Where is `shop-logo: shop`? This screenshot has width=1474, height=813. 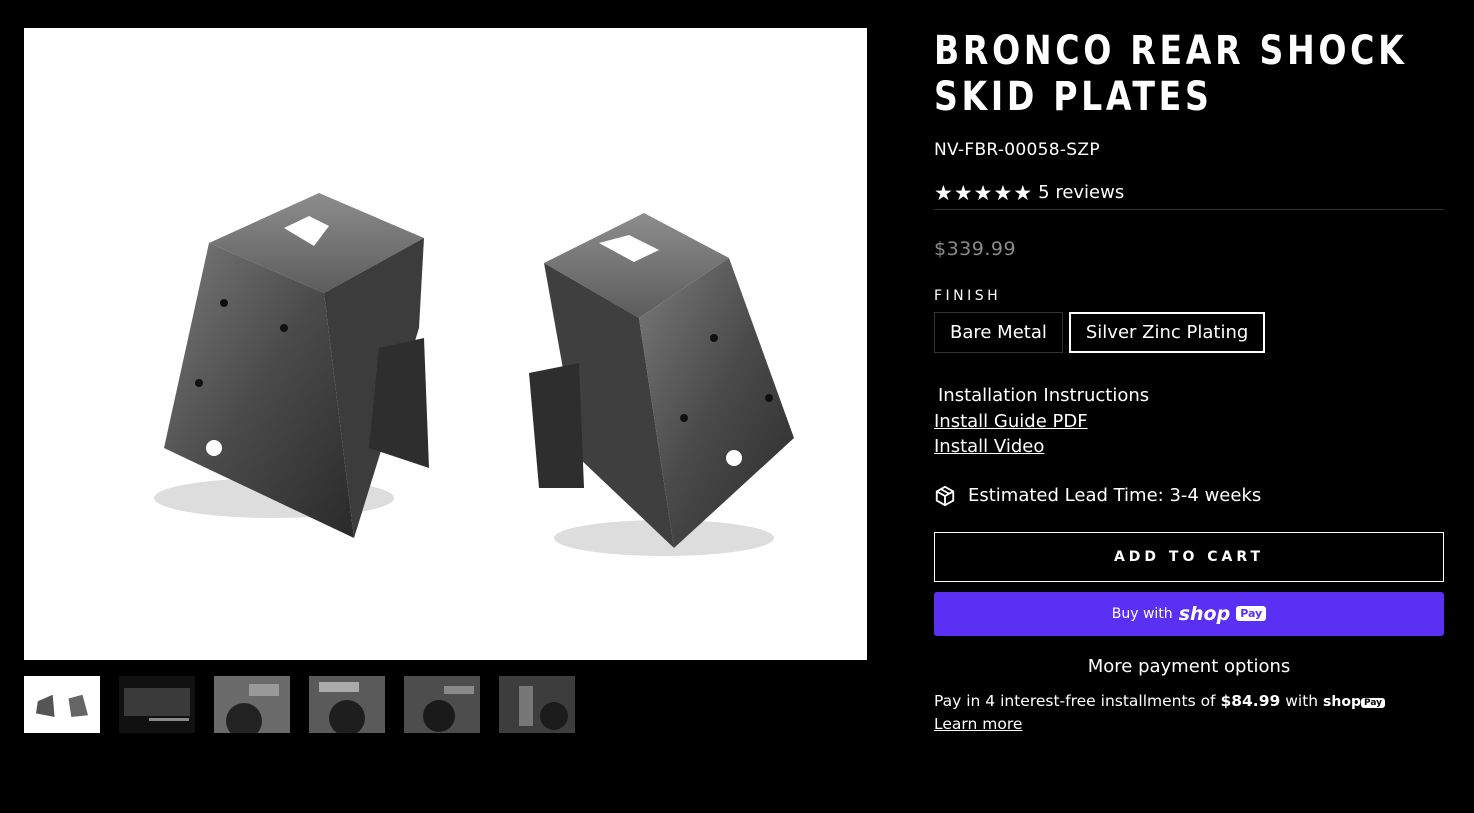
shop-logo: shop is located at coordinates (1204, 613).